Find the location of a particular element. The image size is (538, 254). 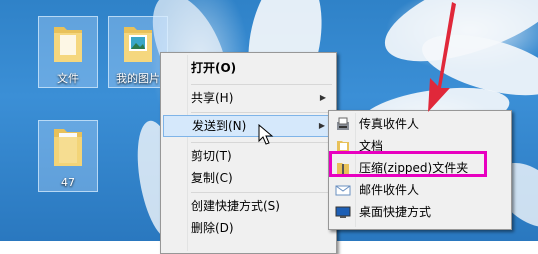

desktop-folder-files: 文件 is located at coordinates (68, 52).